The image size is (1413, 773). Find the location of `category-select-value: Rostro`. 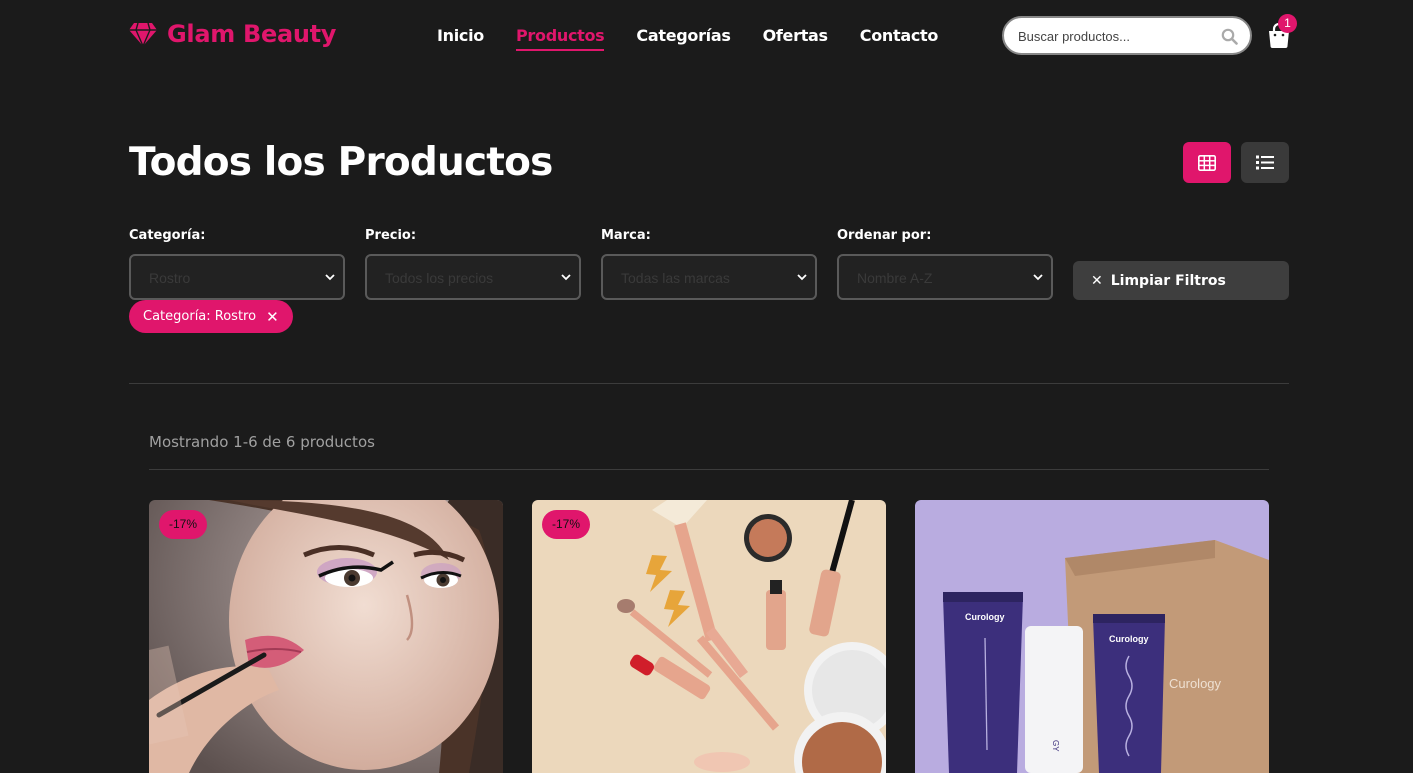

category-select-value: Rostro is located at coordinates (170, 278).